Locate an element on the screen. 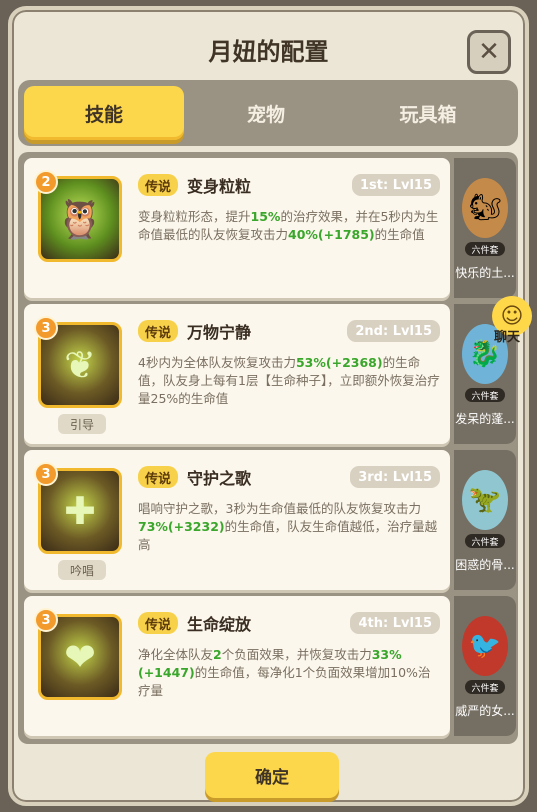 The width and height of the screenshot is (537, 812). skill-name: 守护之歌 is located at coordinates (219, 478).